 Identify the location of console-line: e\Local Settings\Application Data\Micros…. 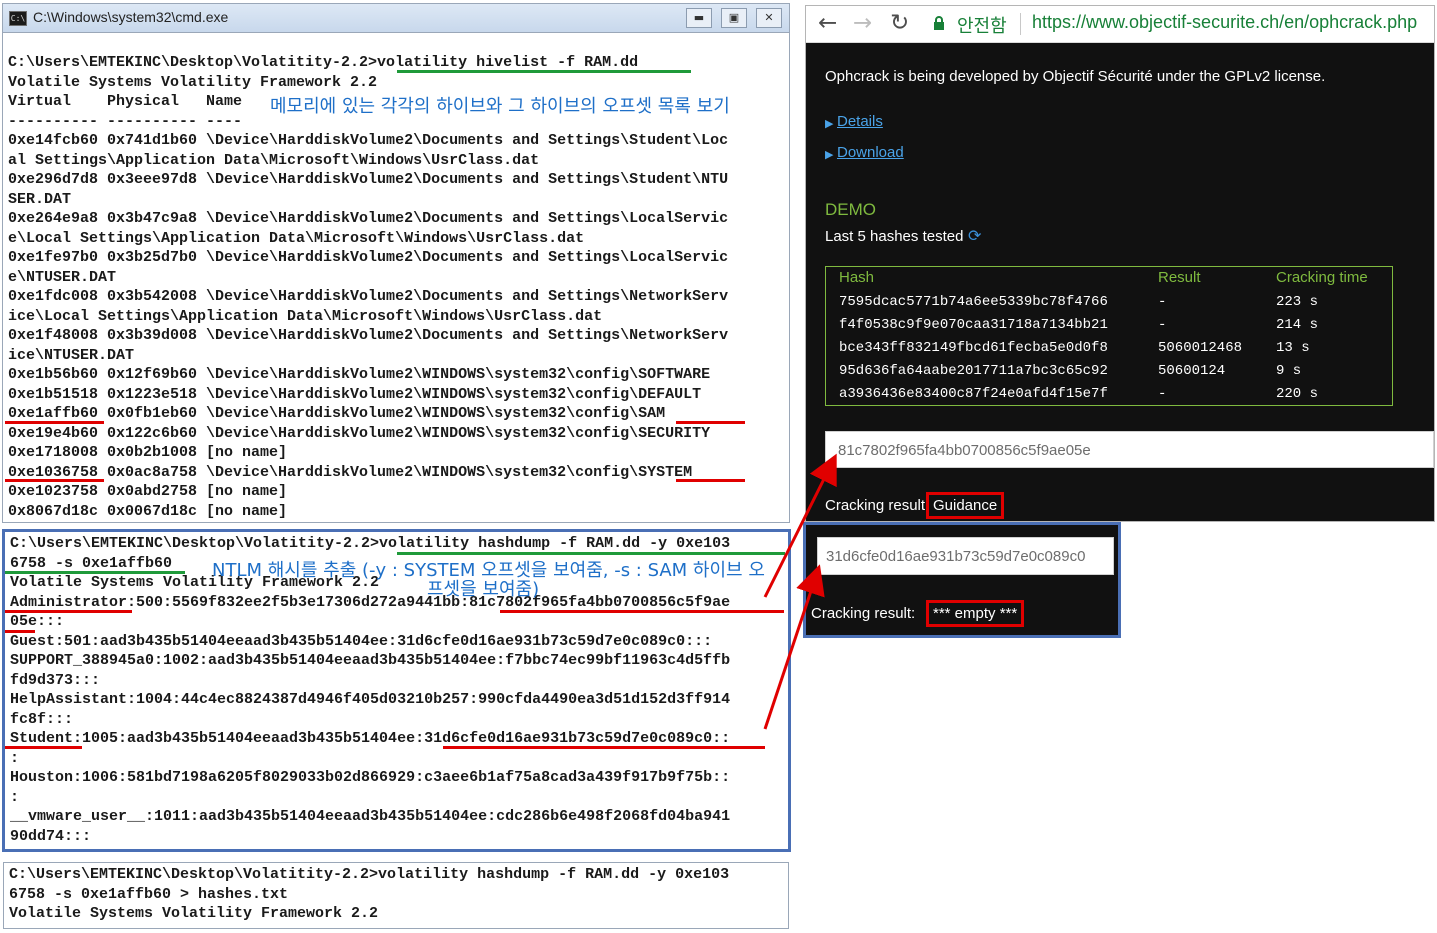
(296, 238).